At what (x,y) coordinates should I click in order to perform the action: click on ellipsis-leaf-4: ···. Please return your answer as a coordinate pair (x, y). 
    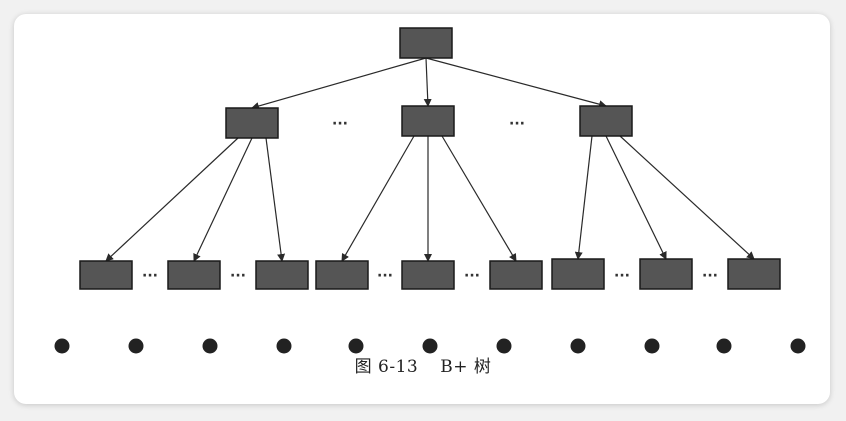
    Looking at the image, I should click on (472, 276).